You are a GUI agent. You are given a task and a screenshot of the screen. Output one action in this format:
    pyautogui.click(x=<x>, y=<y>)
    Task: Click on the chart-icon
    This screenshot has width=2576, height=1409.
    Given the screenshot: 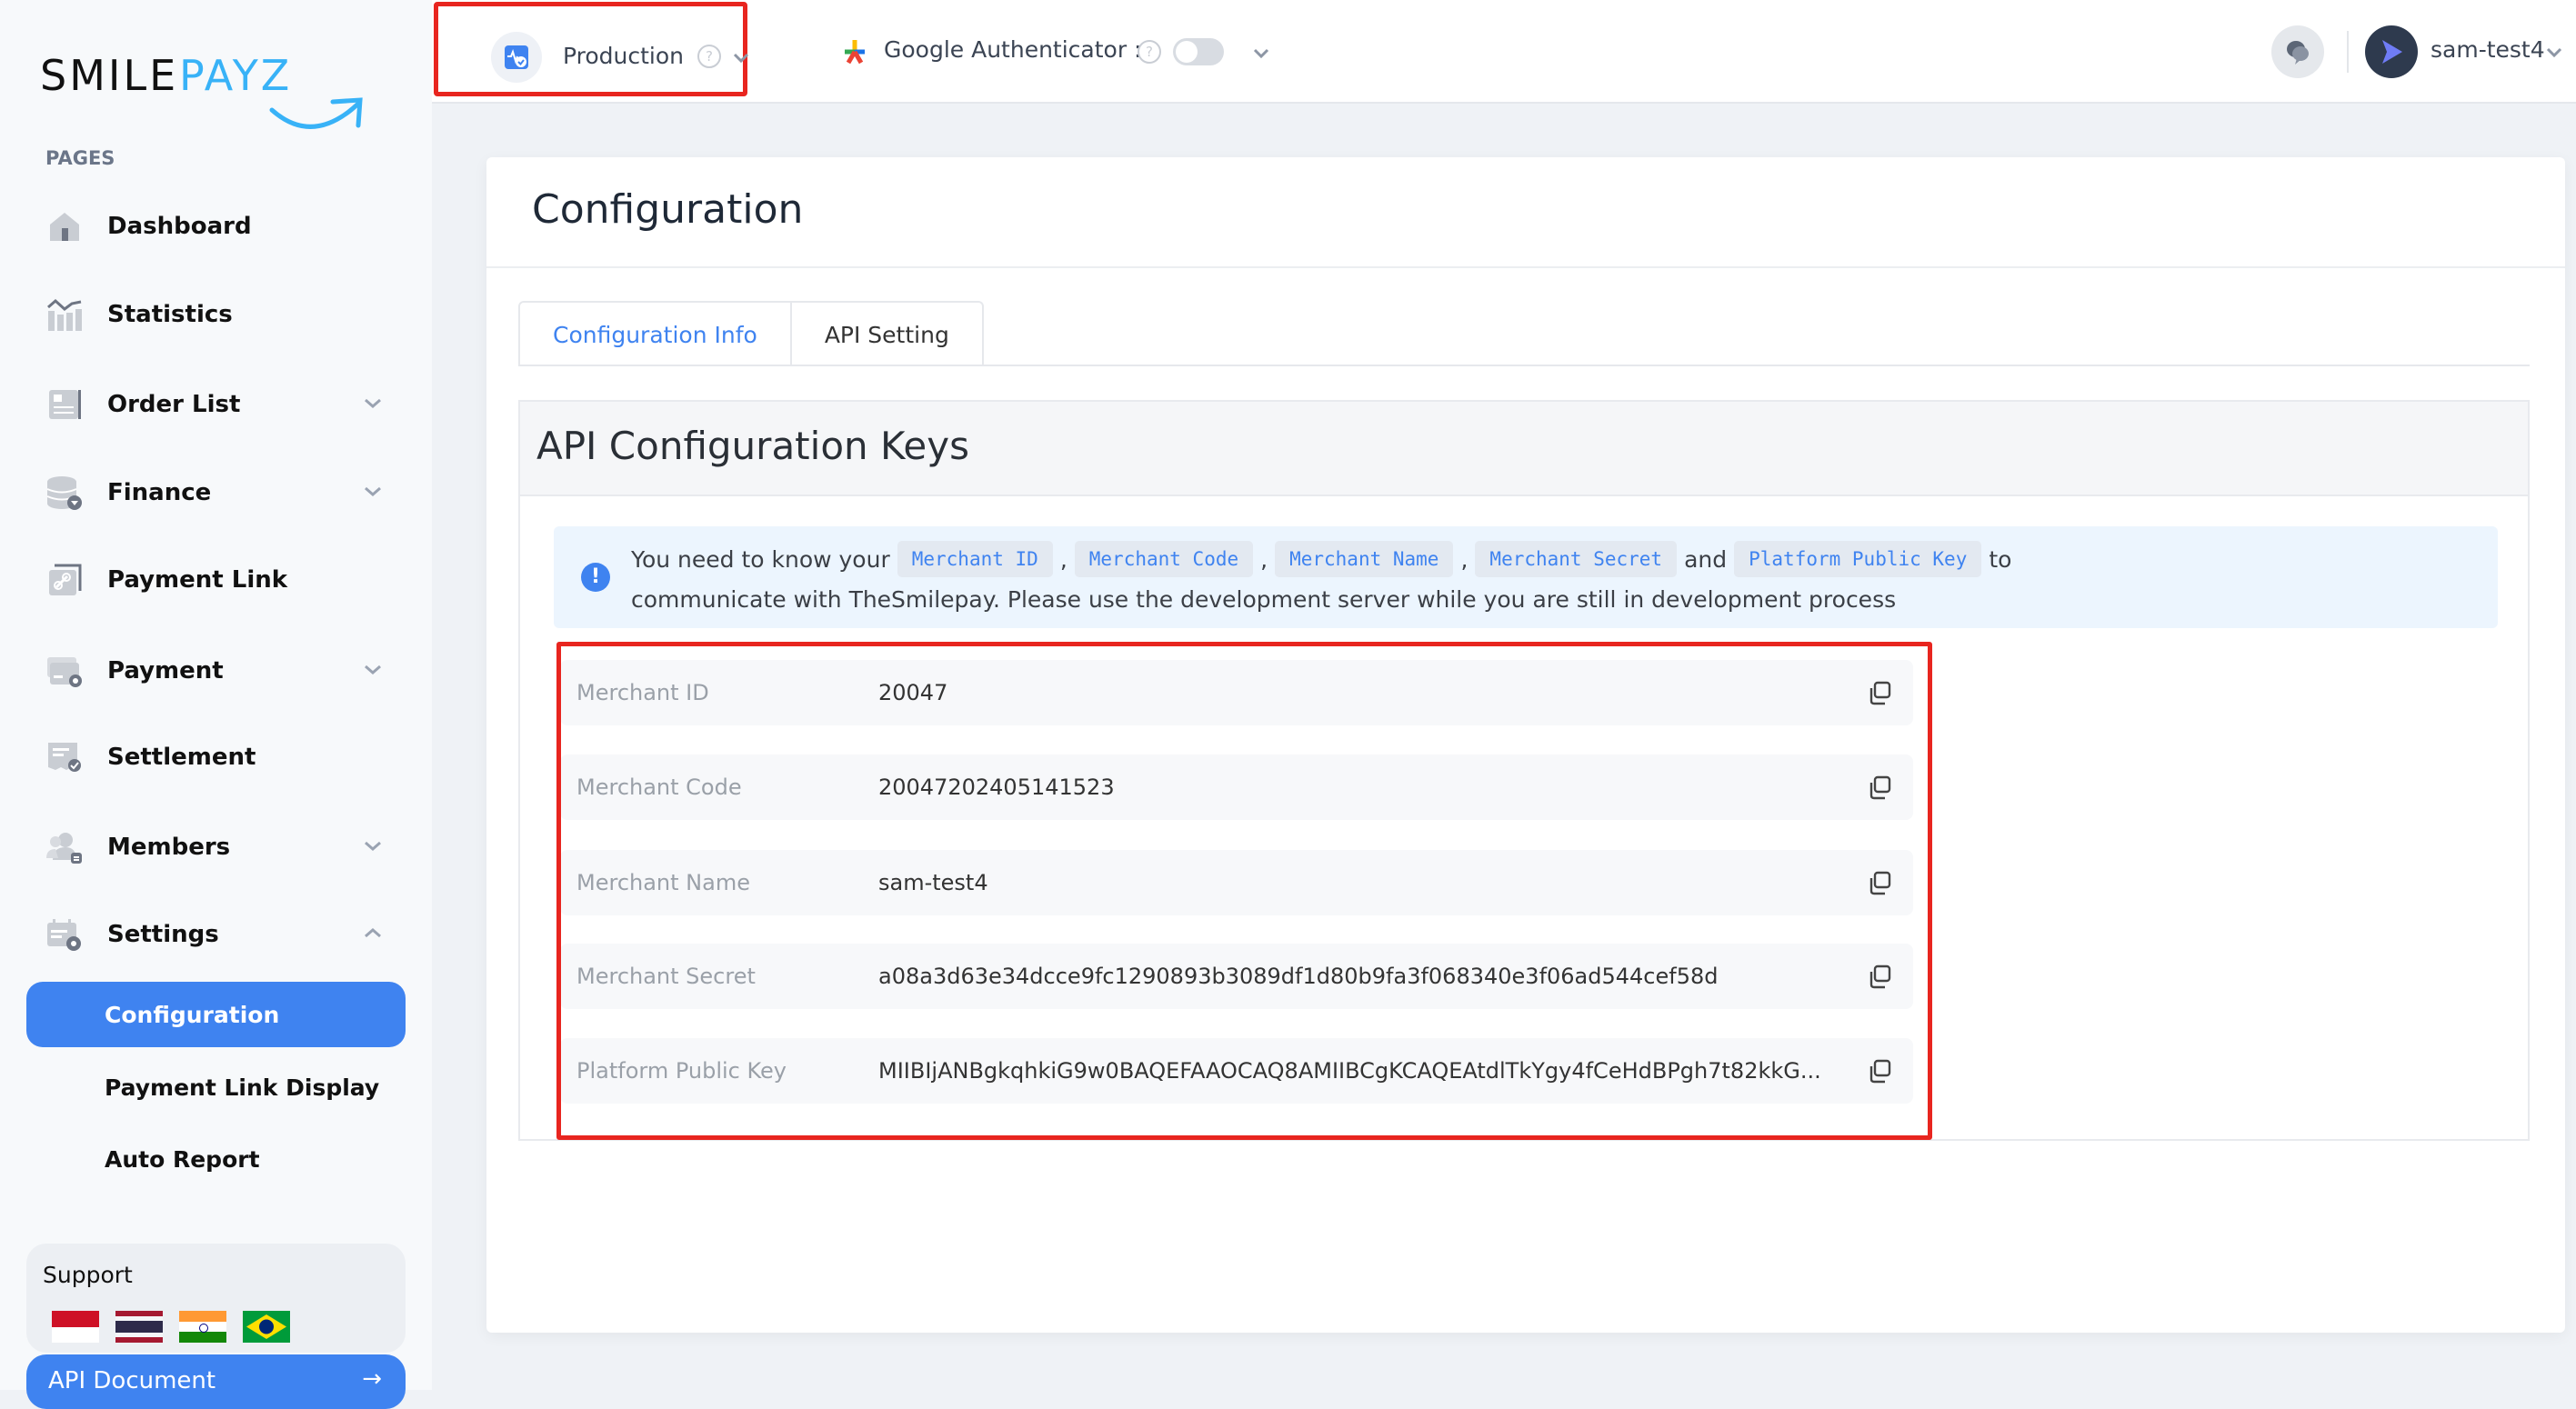 What is the action you would take?
    pyautogui.click(x=64, y=314)
    